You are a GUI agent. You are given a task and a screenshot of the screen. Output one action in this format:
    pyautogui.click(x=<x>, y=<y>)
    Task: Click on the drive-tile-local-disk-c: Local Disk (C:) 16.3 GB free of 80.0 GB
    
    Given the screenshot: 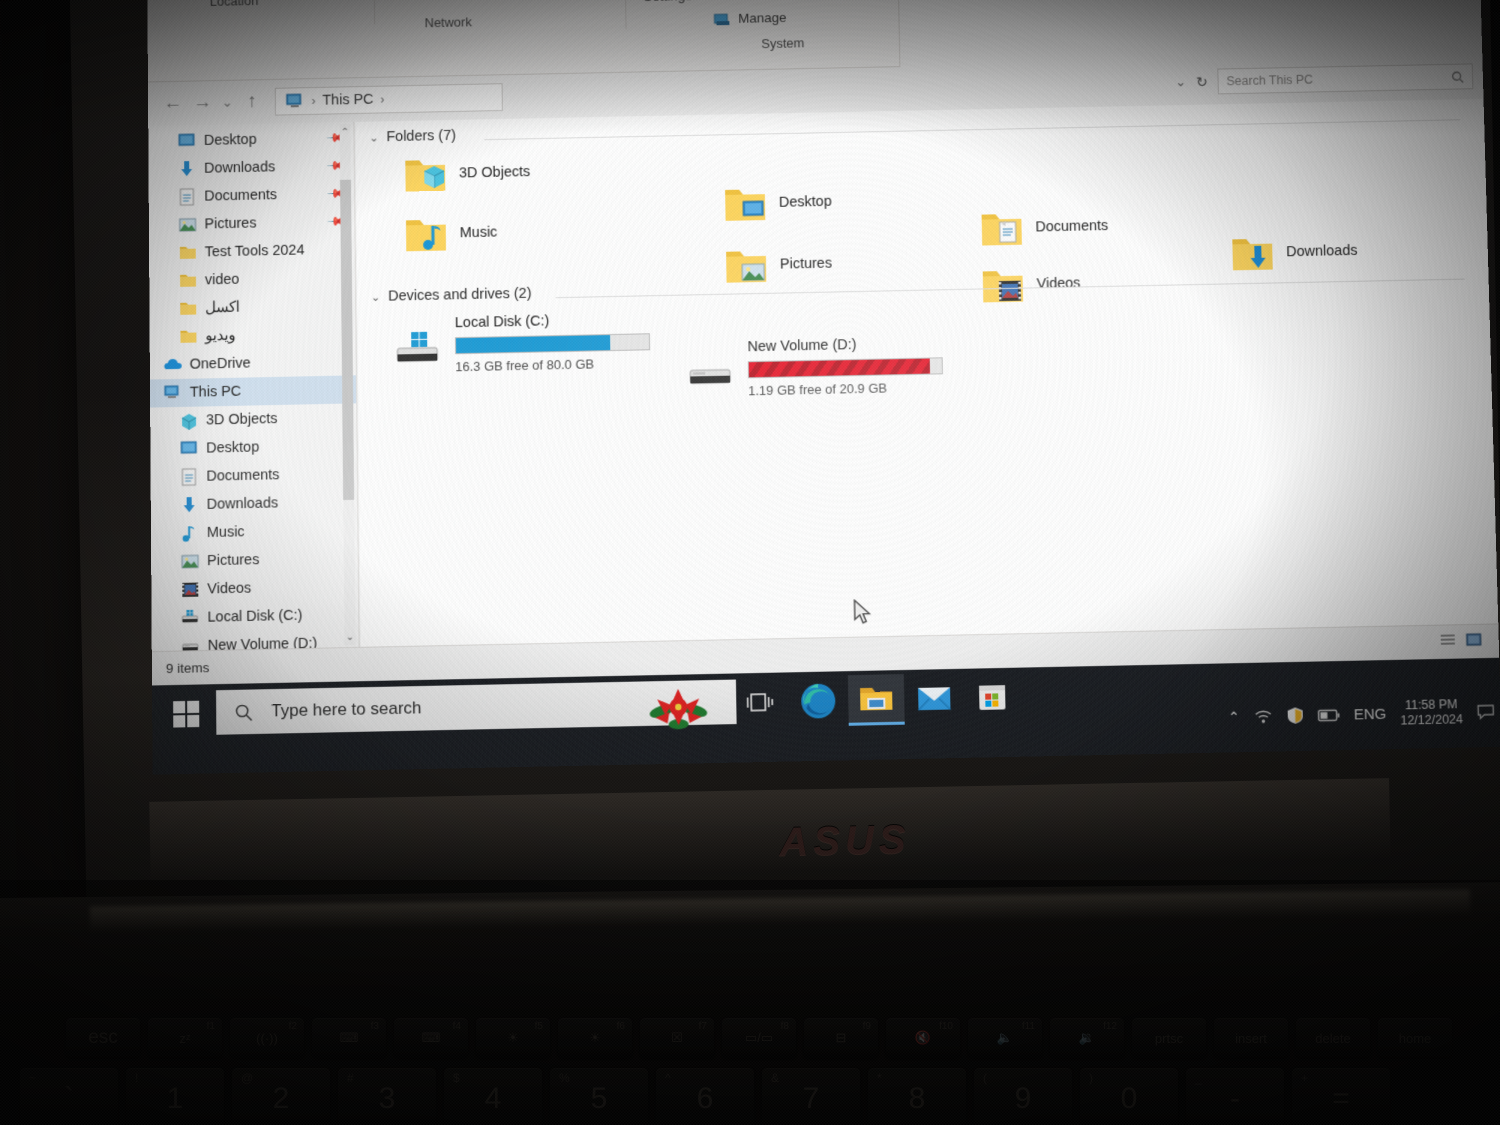 What is the action you would take?
    pyautogui.click(x=532, y=347)
    